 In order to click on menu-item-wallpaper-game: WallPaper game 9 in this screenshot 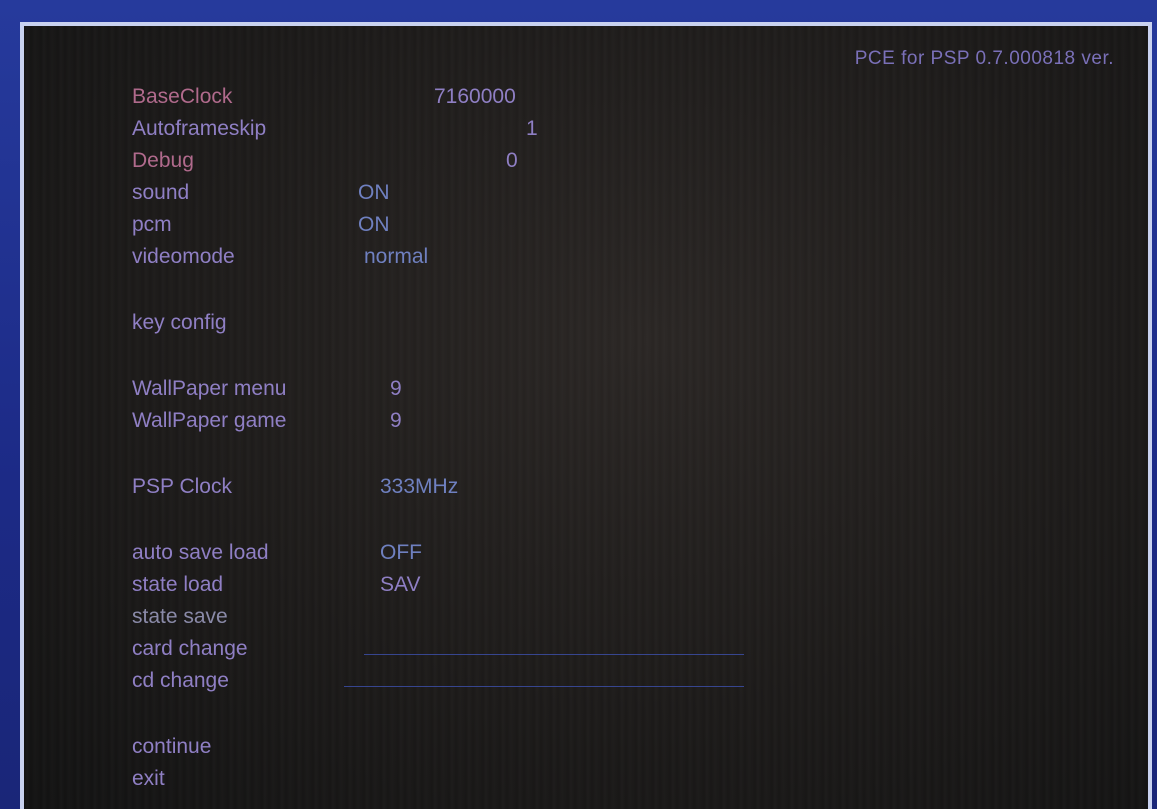, I will do `click(462, 421)`.